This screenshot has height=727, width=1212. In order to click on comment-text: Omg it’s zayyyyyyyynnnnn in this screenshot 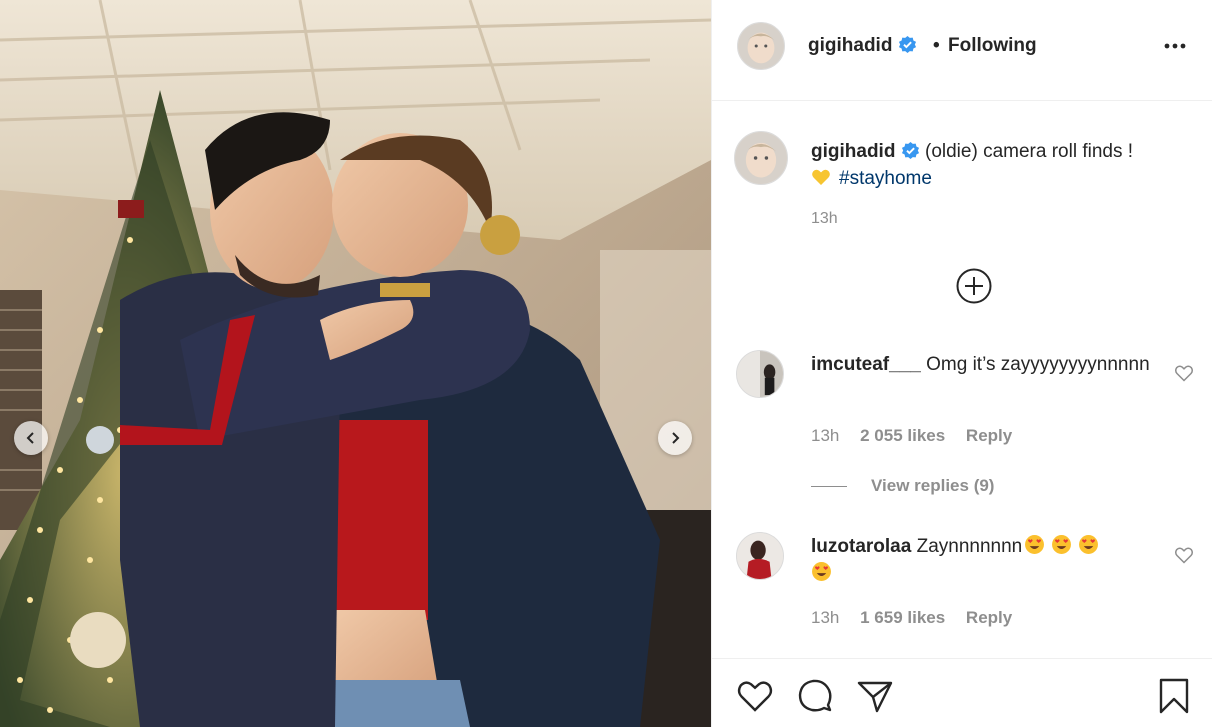, I will do `click(1038, 364)`.